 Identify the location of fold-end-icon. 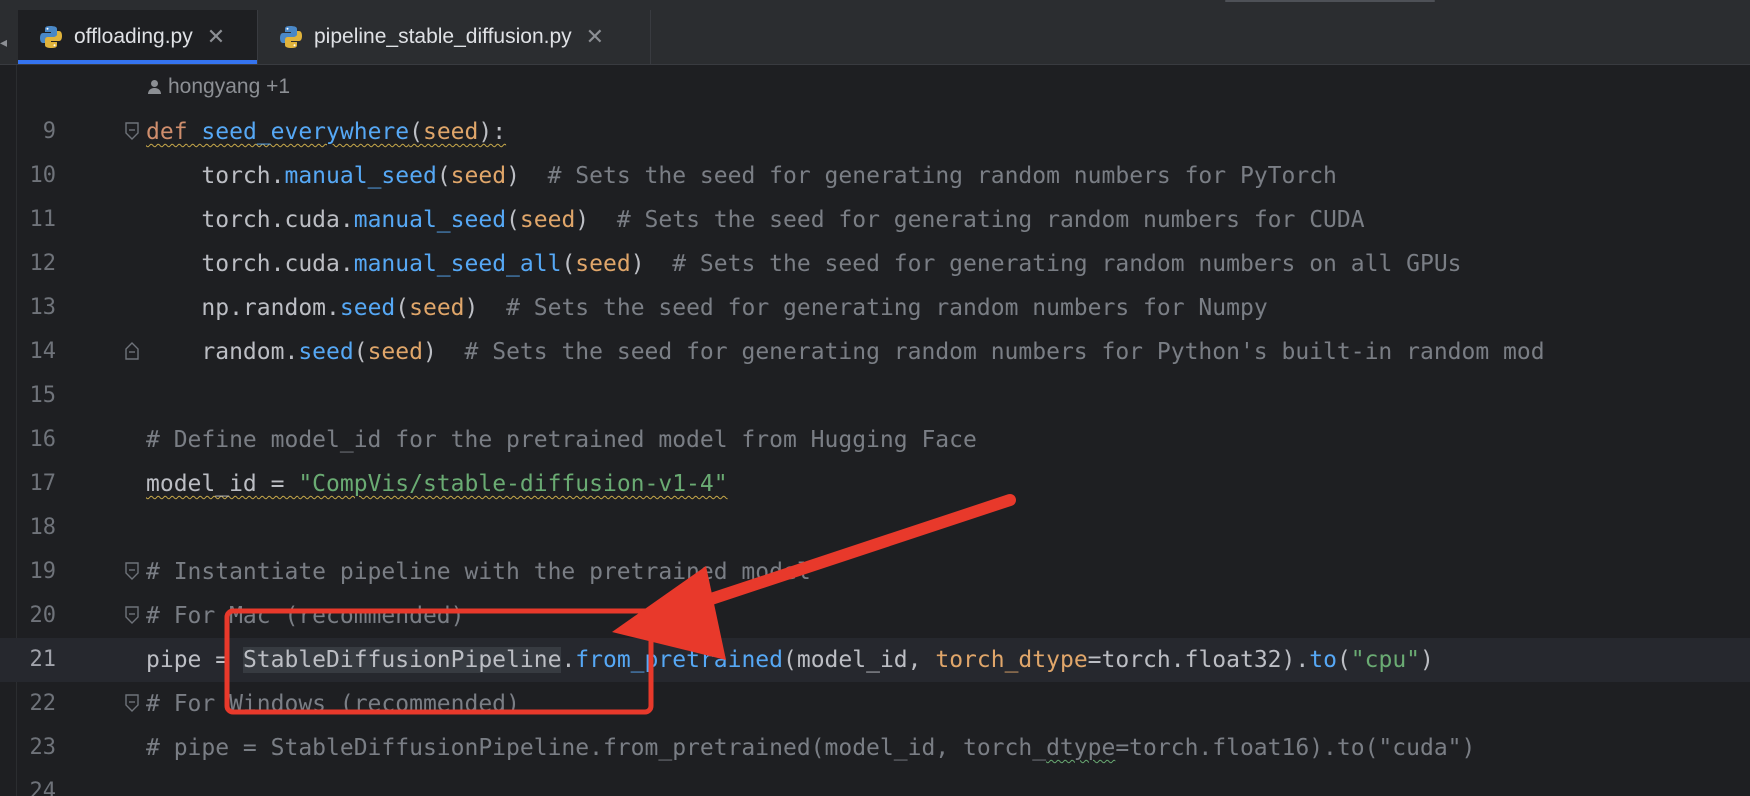
(132, 351).